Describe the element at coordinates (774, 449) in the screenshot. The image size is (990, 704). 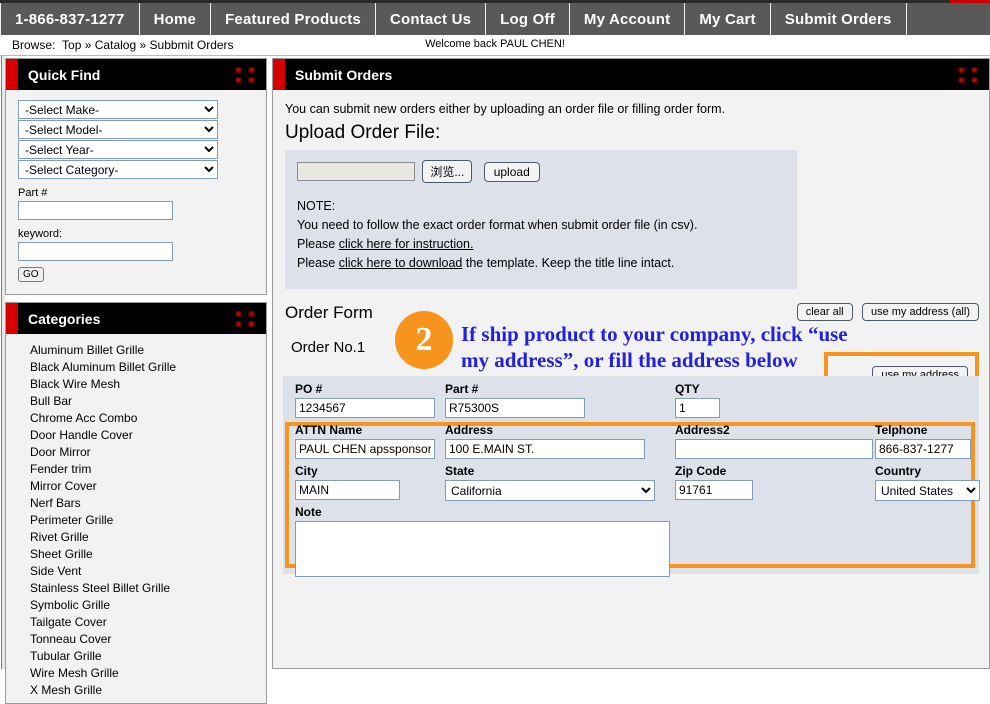
I see `address2-input` at that location.